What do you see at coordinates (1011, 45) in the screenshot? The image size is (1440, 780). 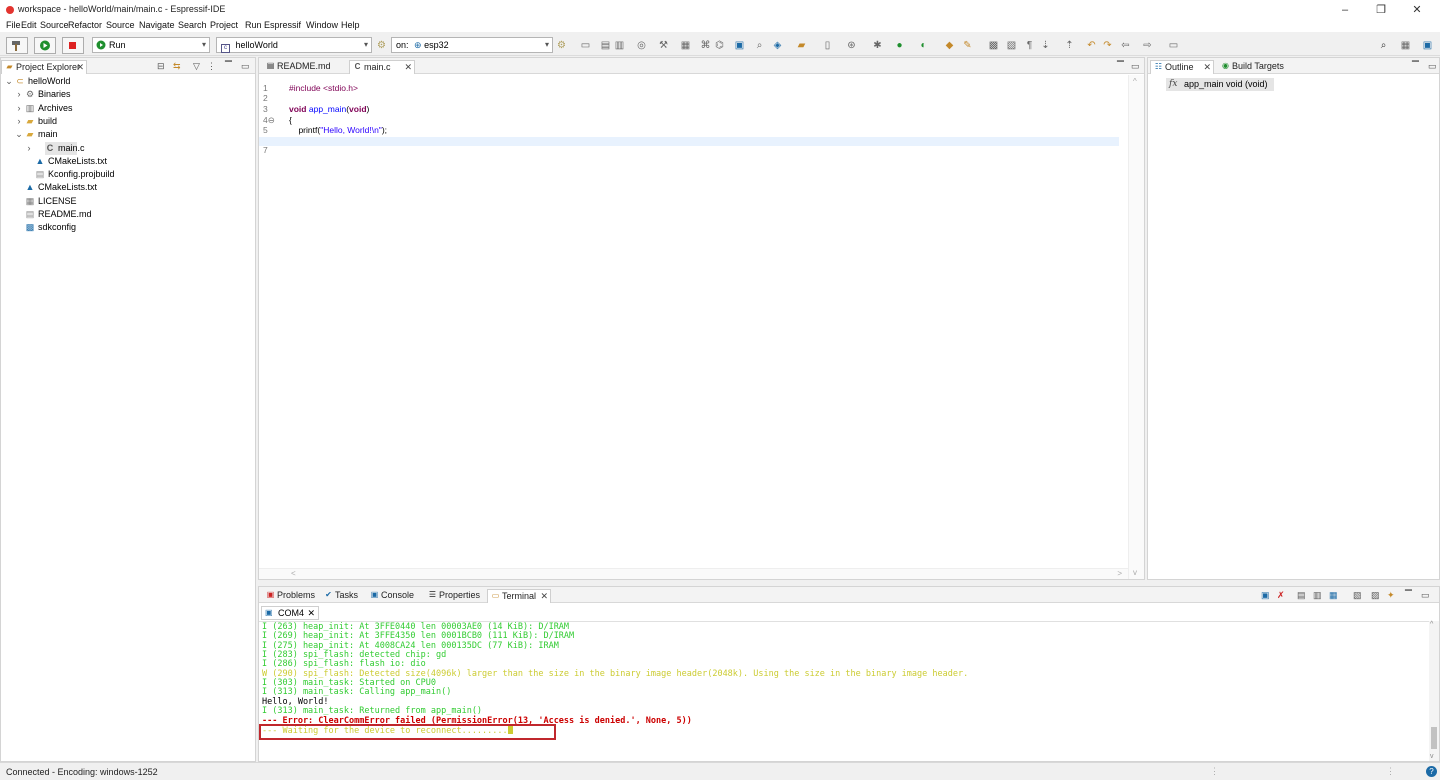 I see `block-select-icon: ▧` at bounding box center [1011, 45].